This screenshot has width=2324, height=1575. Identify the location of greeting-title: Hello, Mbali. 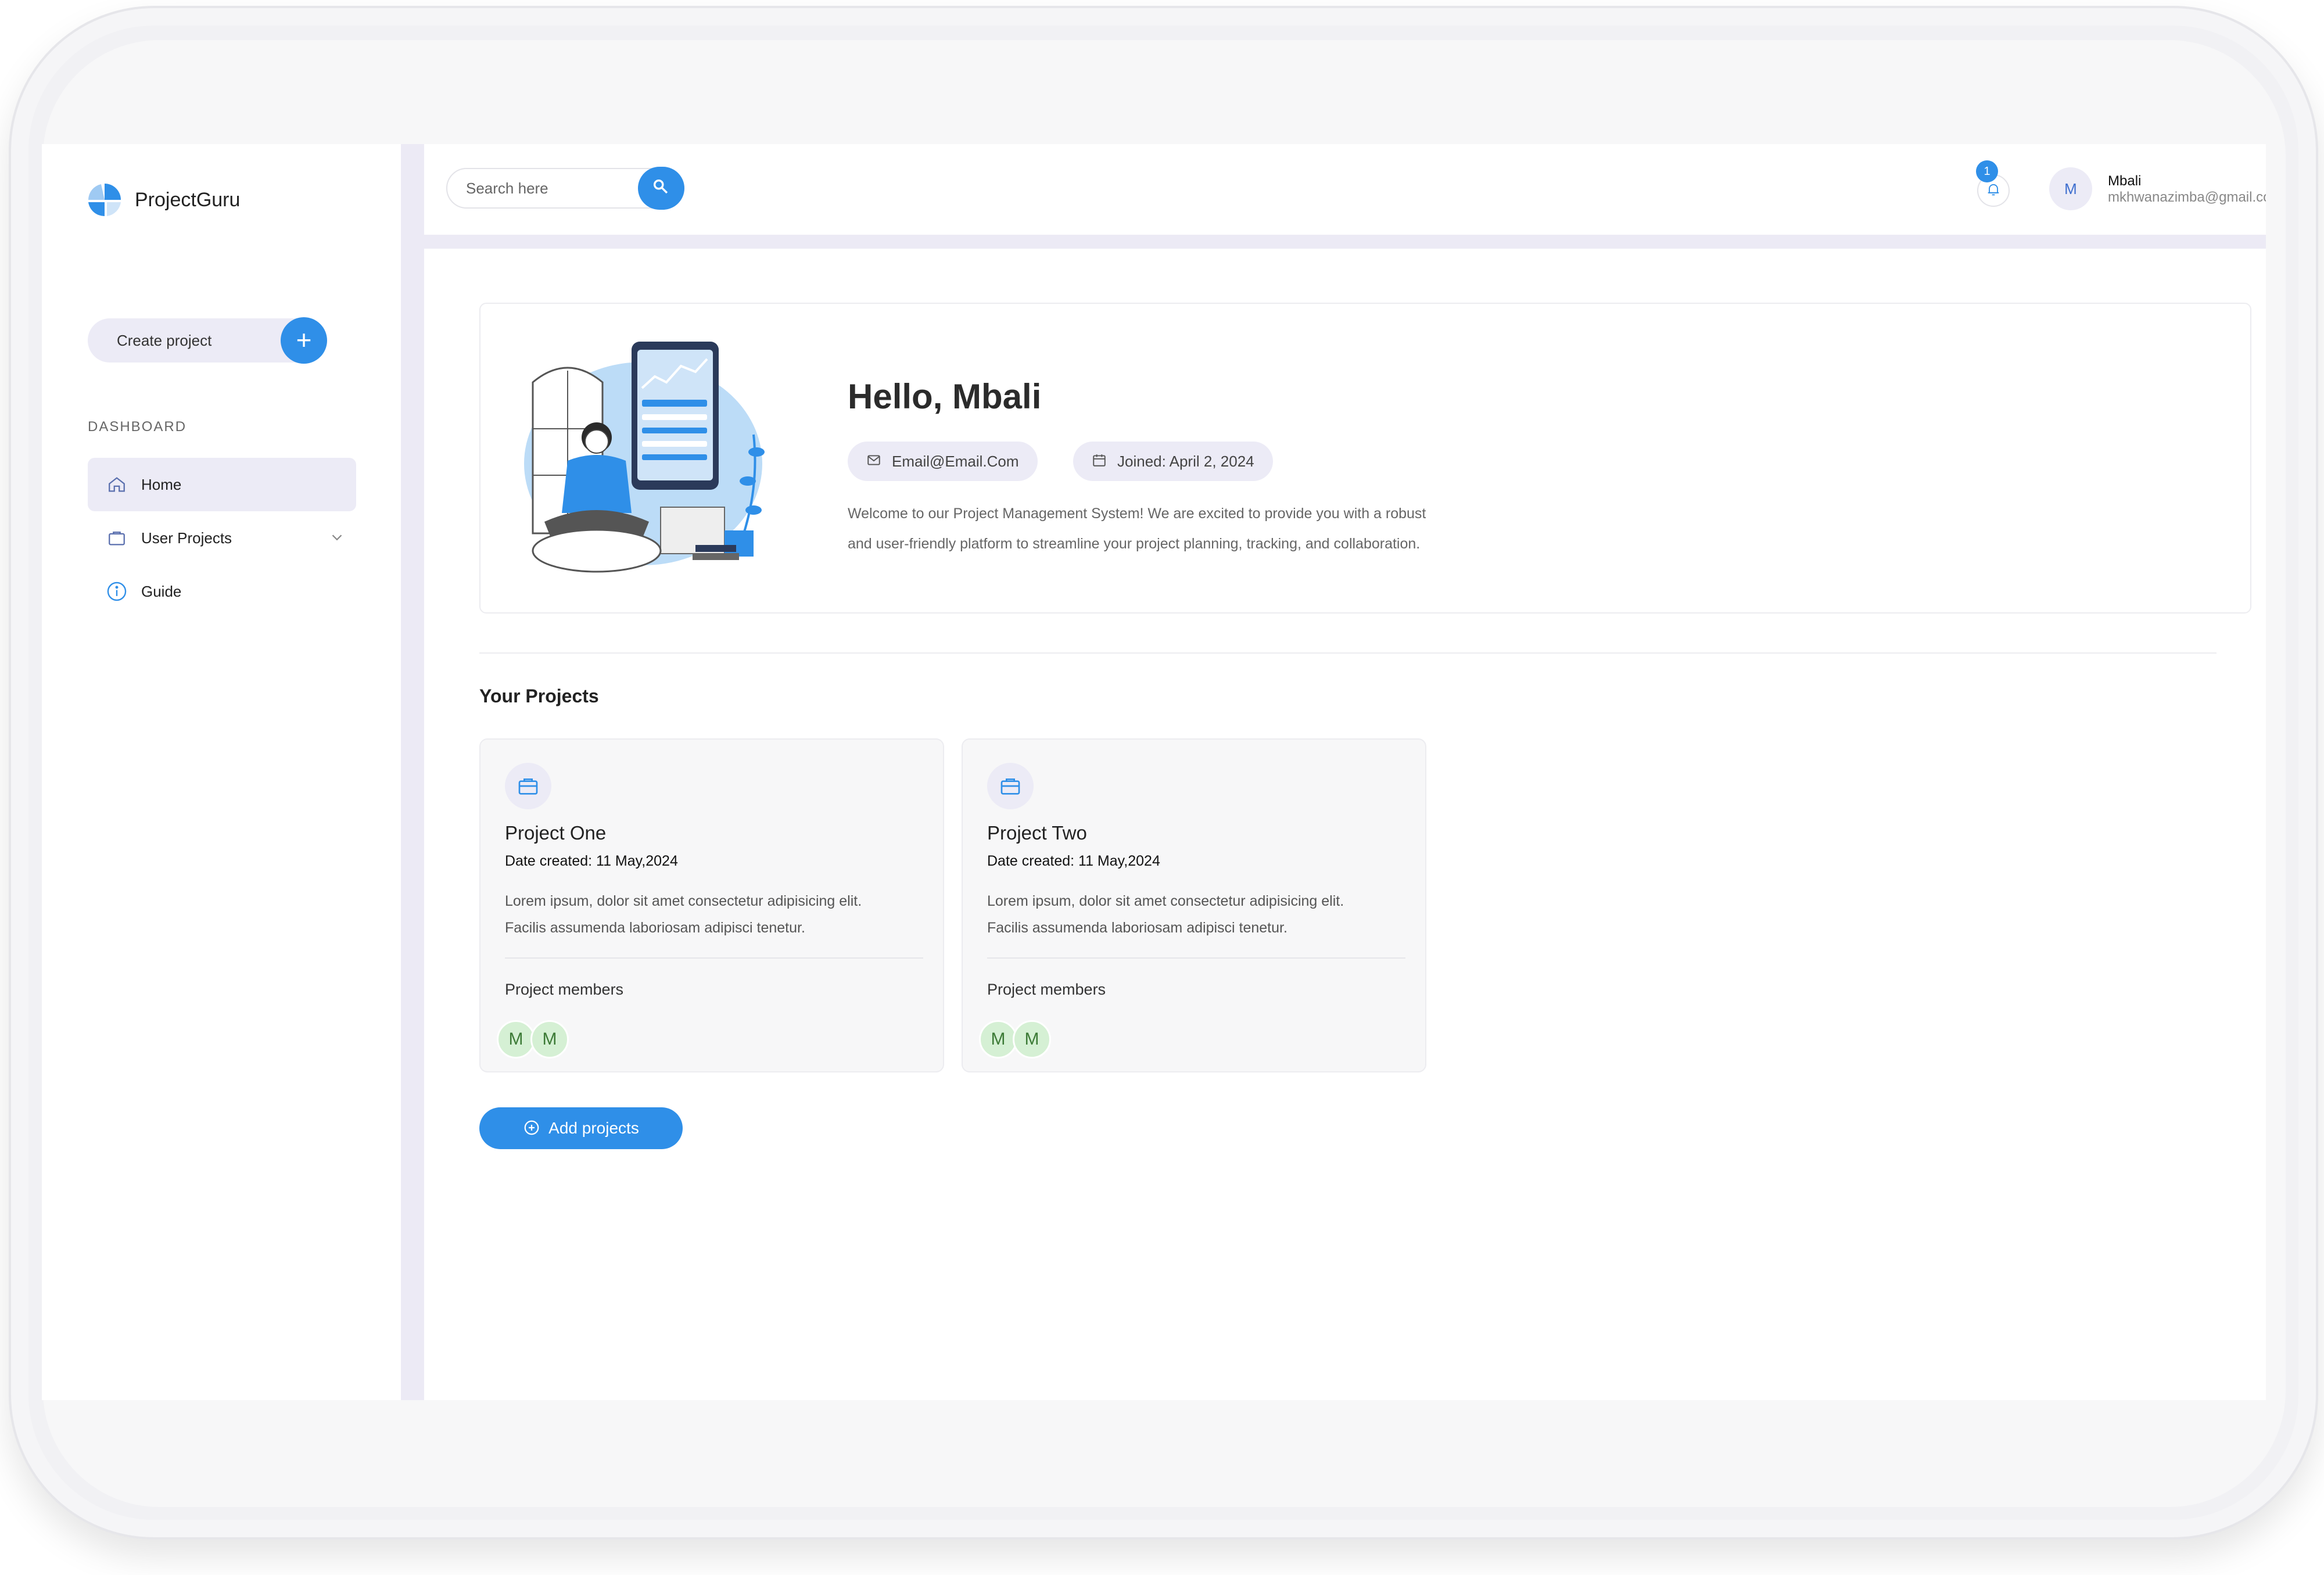
(945, 397).